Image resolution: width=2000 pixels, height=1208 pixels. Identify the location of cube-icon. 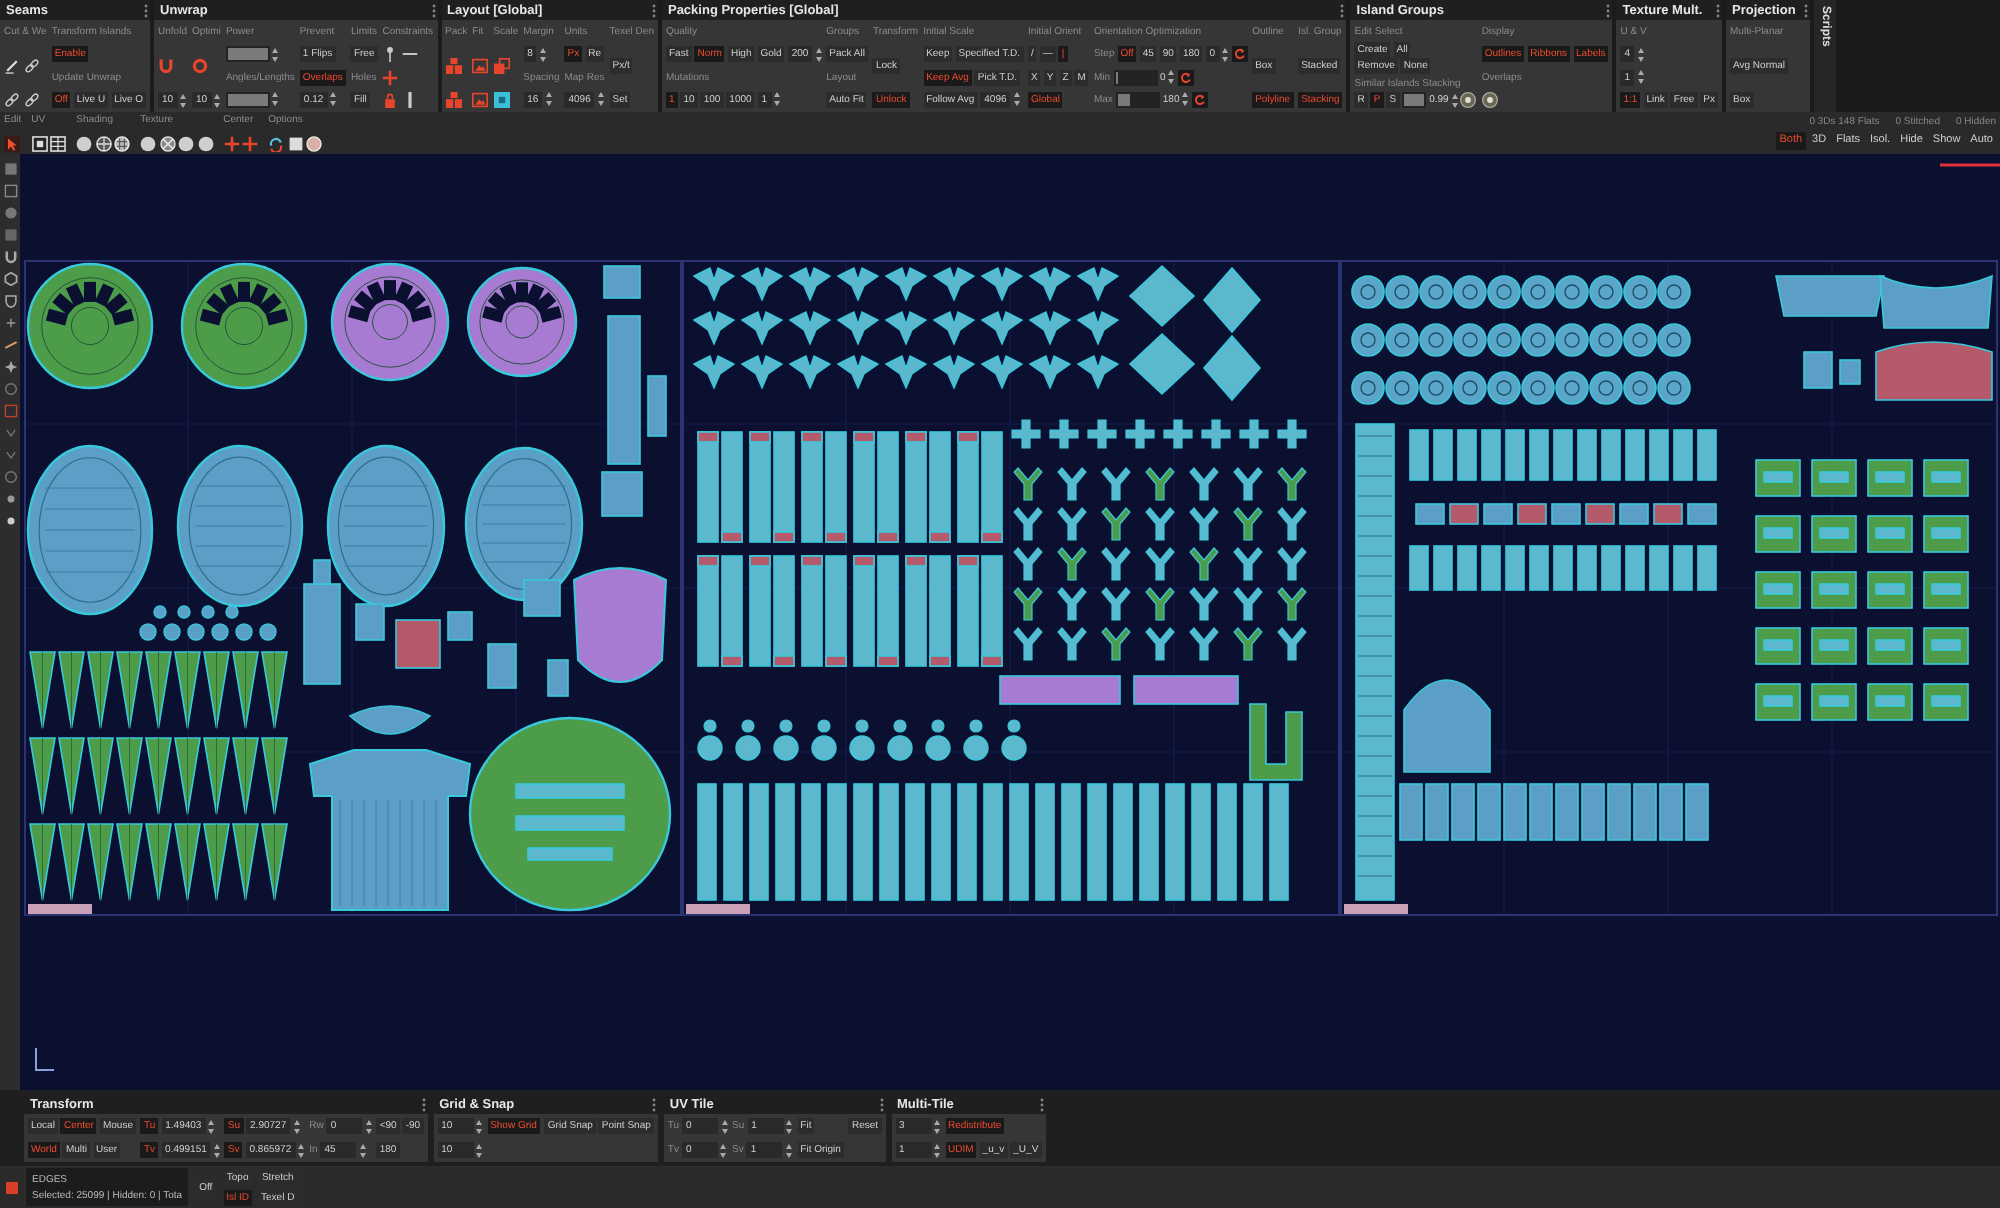
(501, 100).